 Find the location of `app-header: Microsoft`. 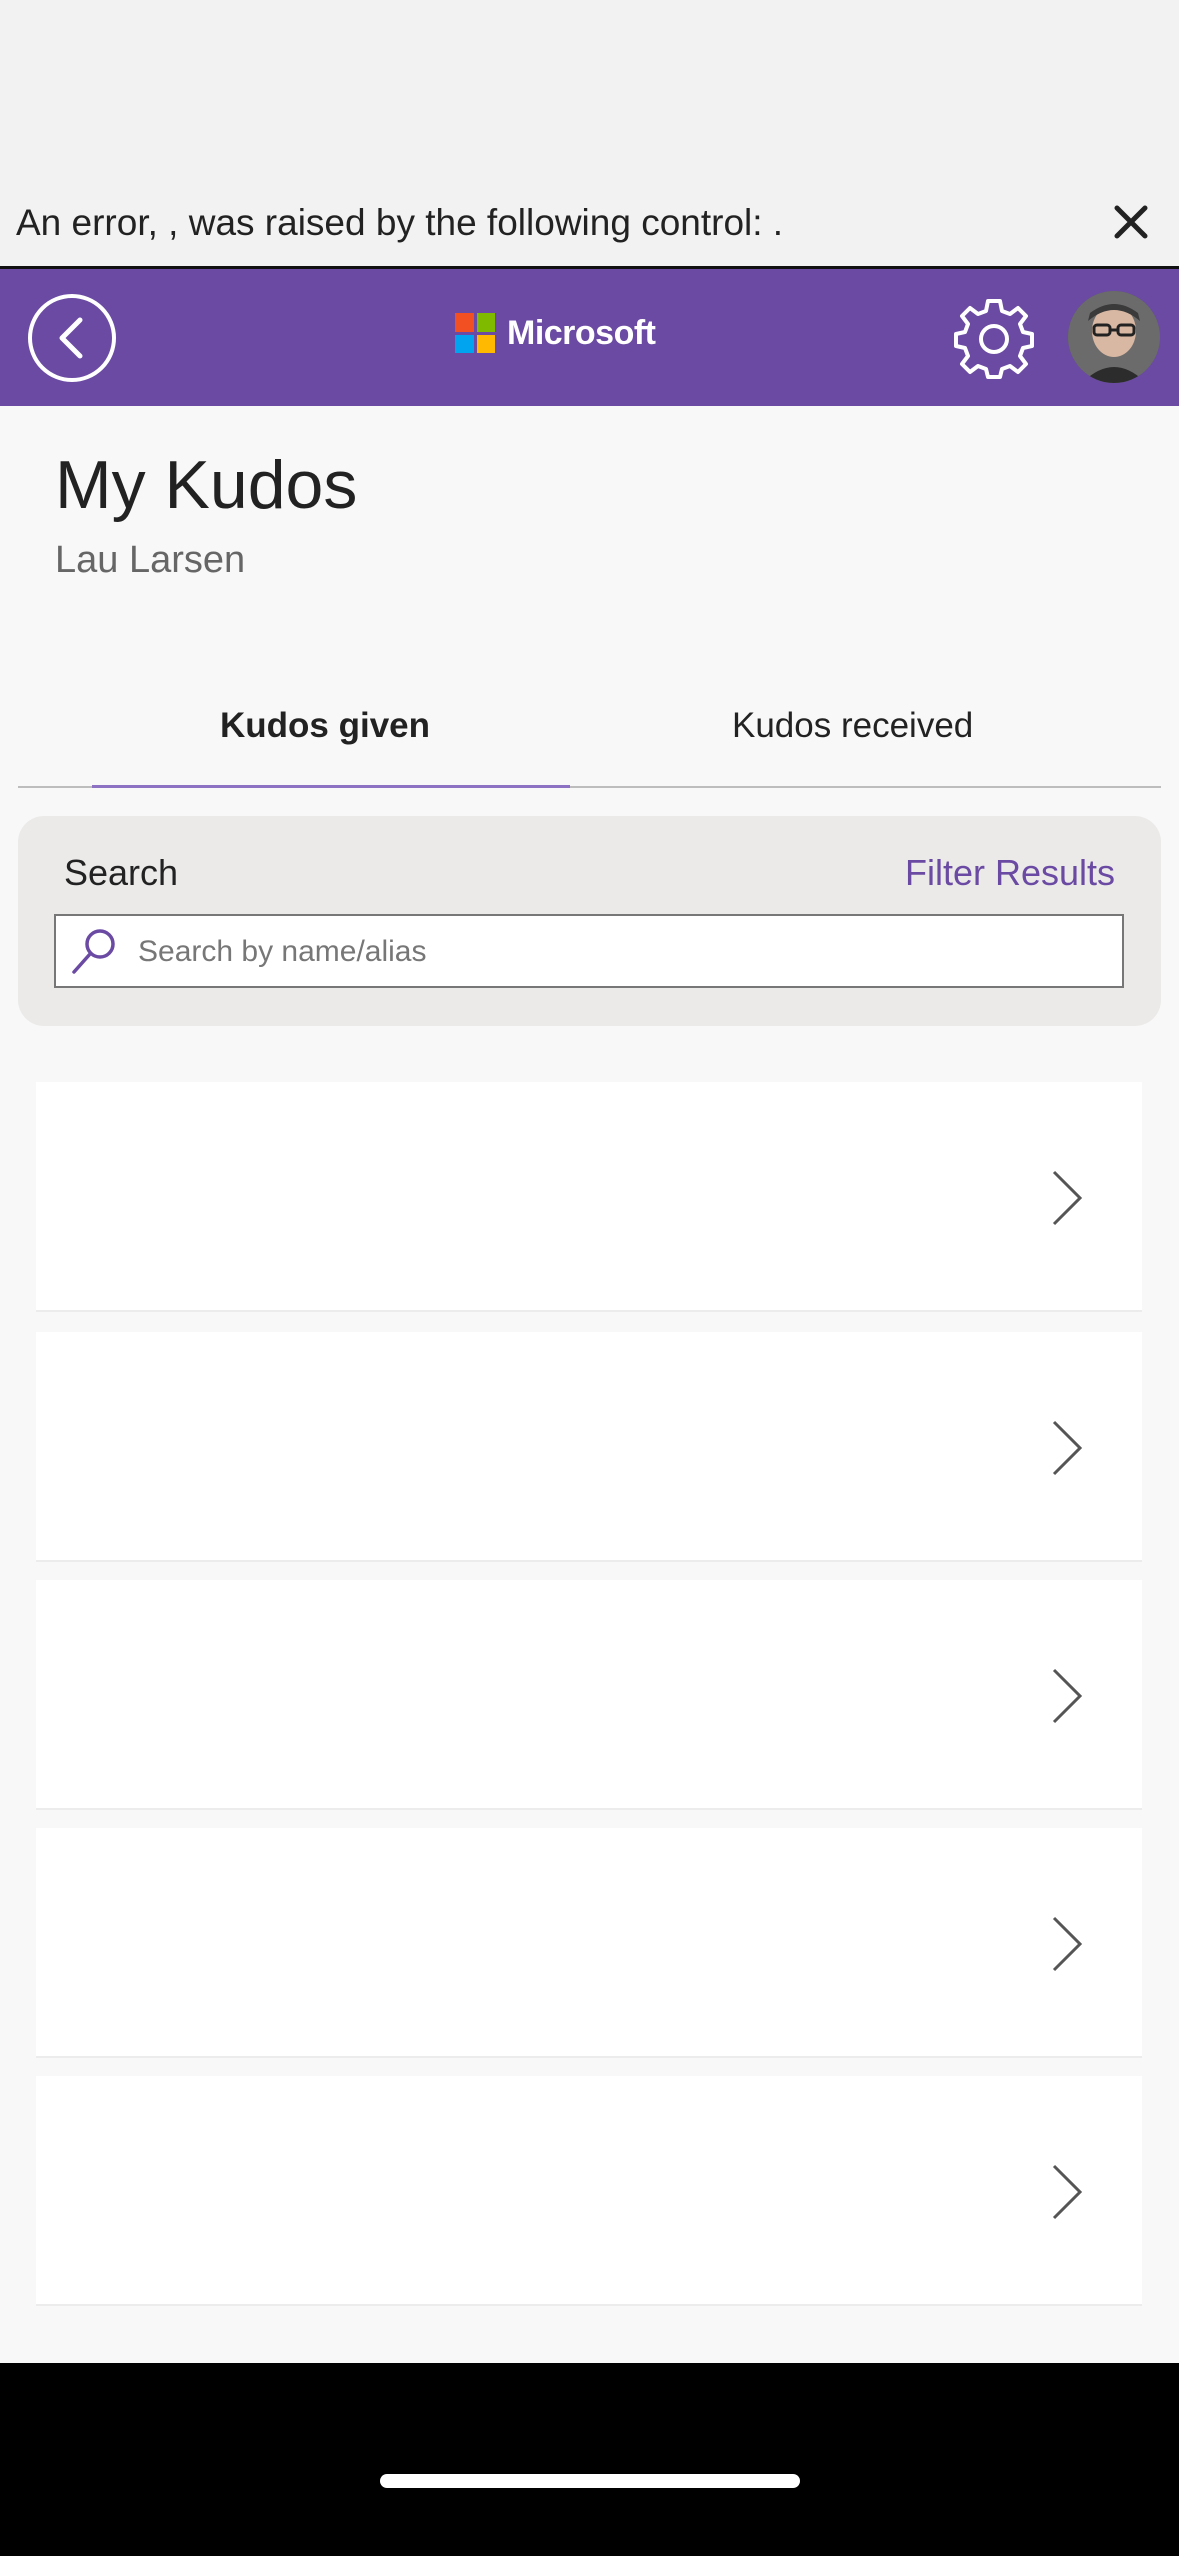

app-header: Microsoft is located at coordinates (589, 337).